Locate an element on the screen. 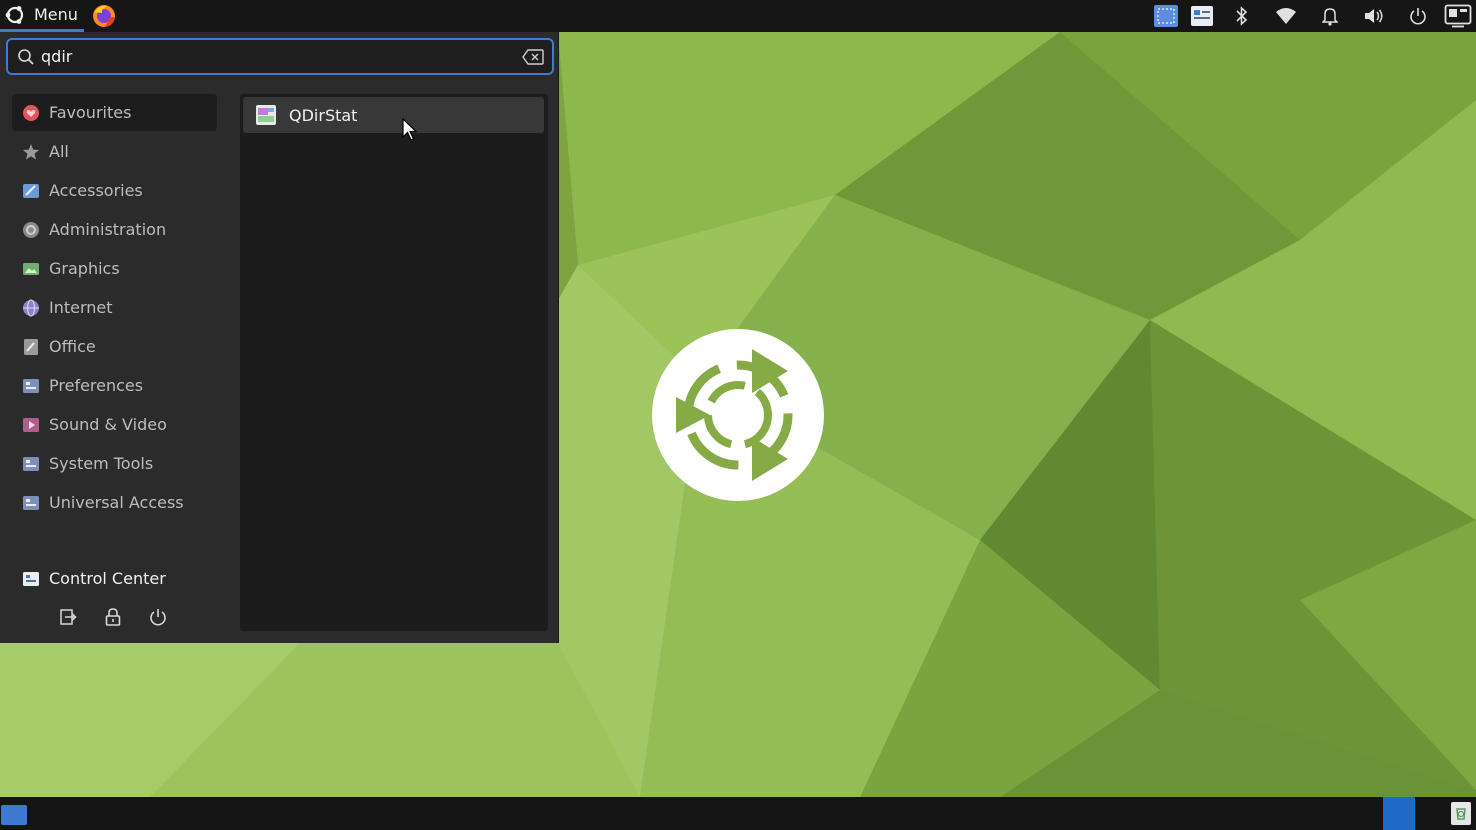 Image resolution: width=1476 pixels, height=830 pixels. lock-icon is located at coordinates (113, 617).